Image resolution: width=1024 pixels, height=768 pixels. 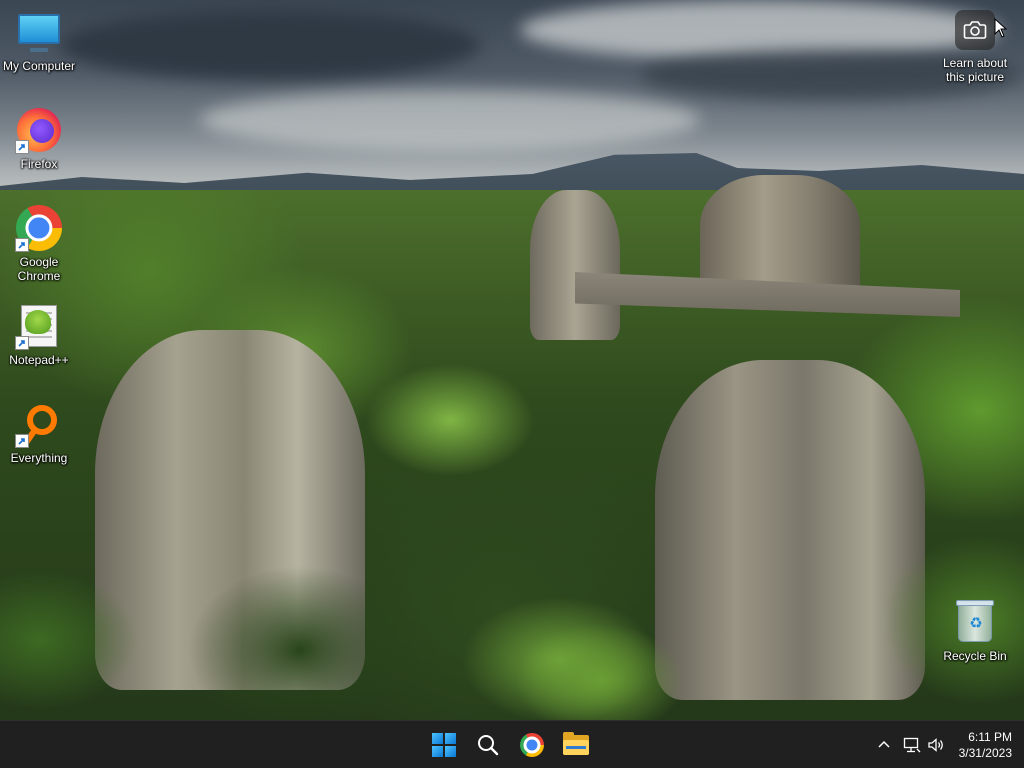 I want to click on desktop-icon-label: My Computer, so click(x=39, y=66).